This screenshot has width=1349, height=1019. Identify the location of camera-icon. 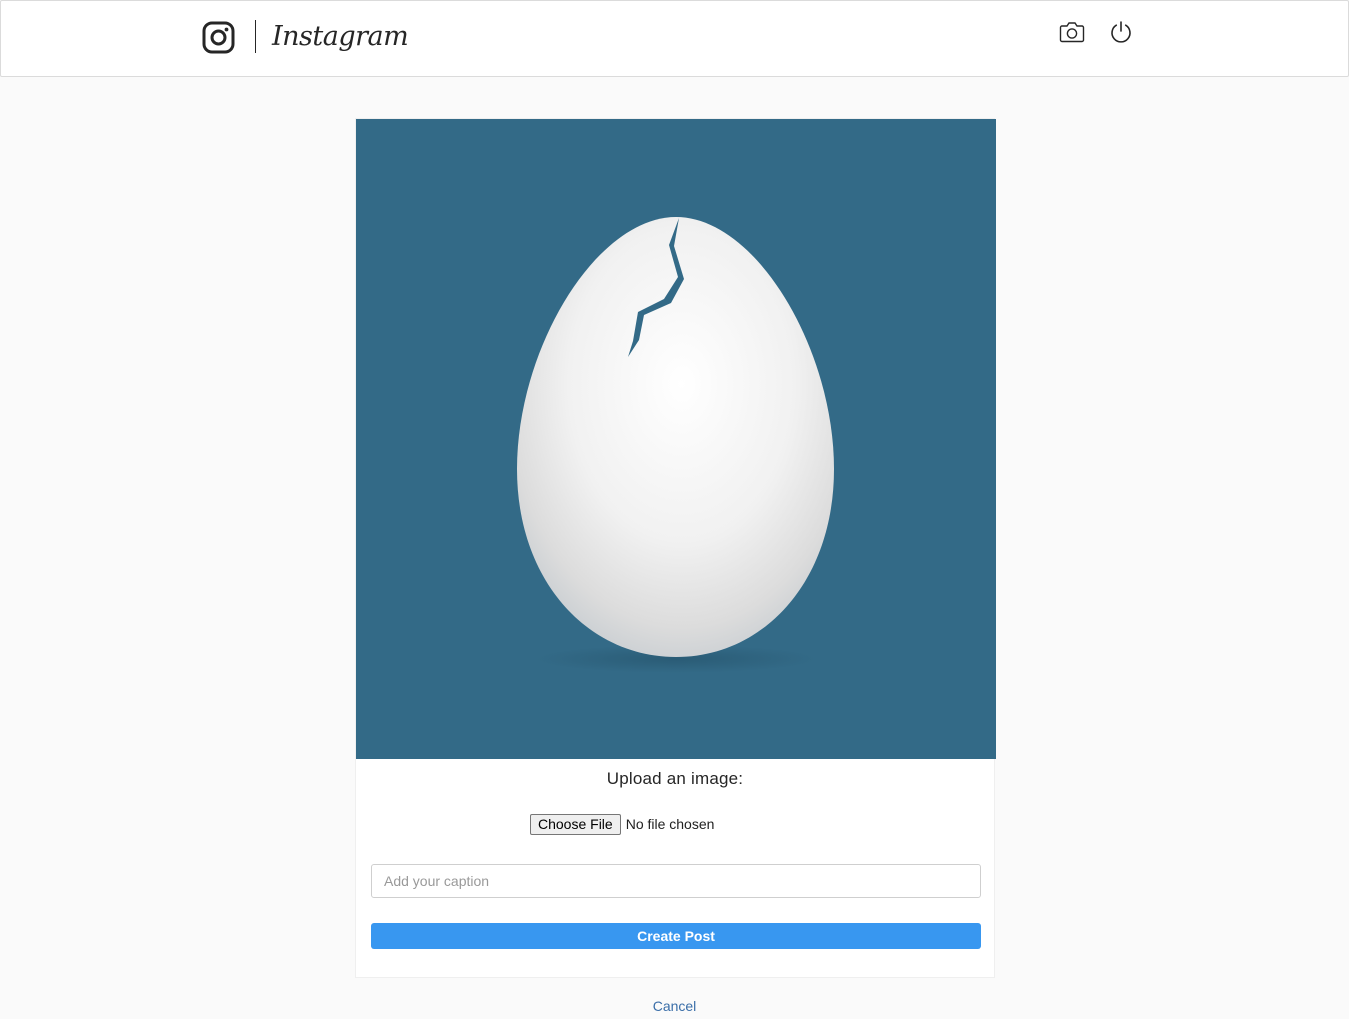
(1072, 32).